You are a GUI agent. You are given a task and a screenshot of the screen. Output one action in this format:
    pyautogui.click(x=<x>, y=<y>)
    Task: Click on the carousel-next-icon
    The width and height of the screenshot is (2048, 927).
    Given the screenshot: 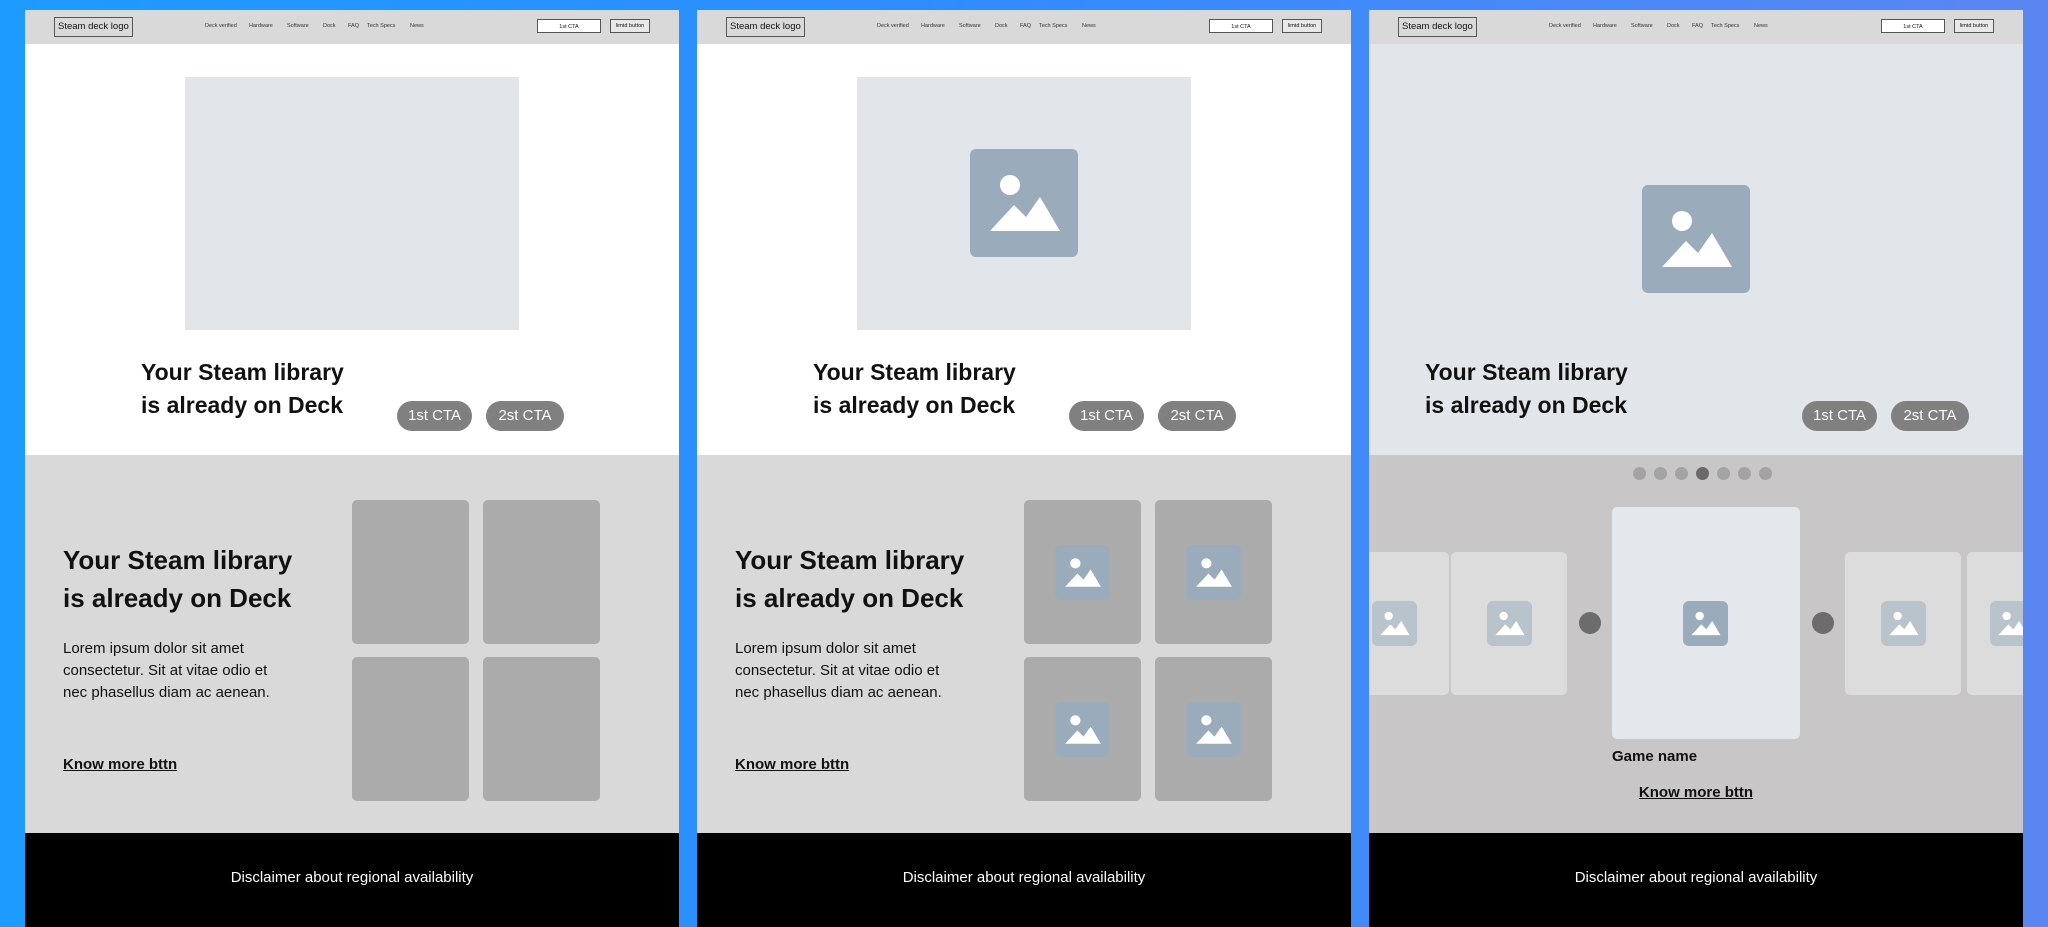 What is the action you would take?
    pyautogui.click(x=1823, y=623)
    